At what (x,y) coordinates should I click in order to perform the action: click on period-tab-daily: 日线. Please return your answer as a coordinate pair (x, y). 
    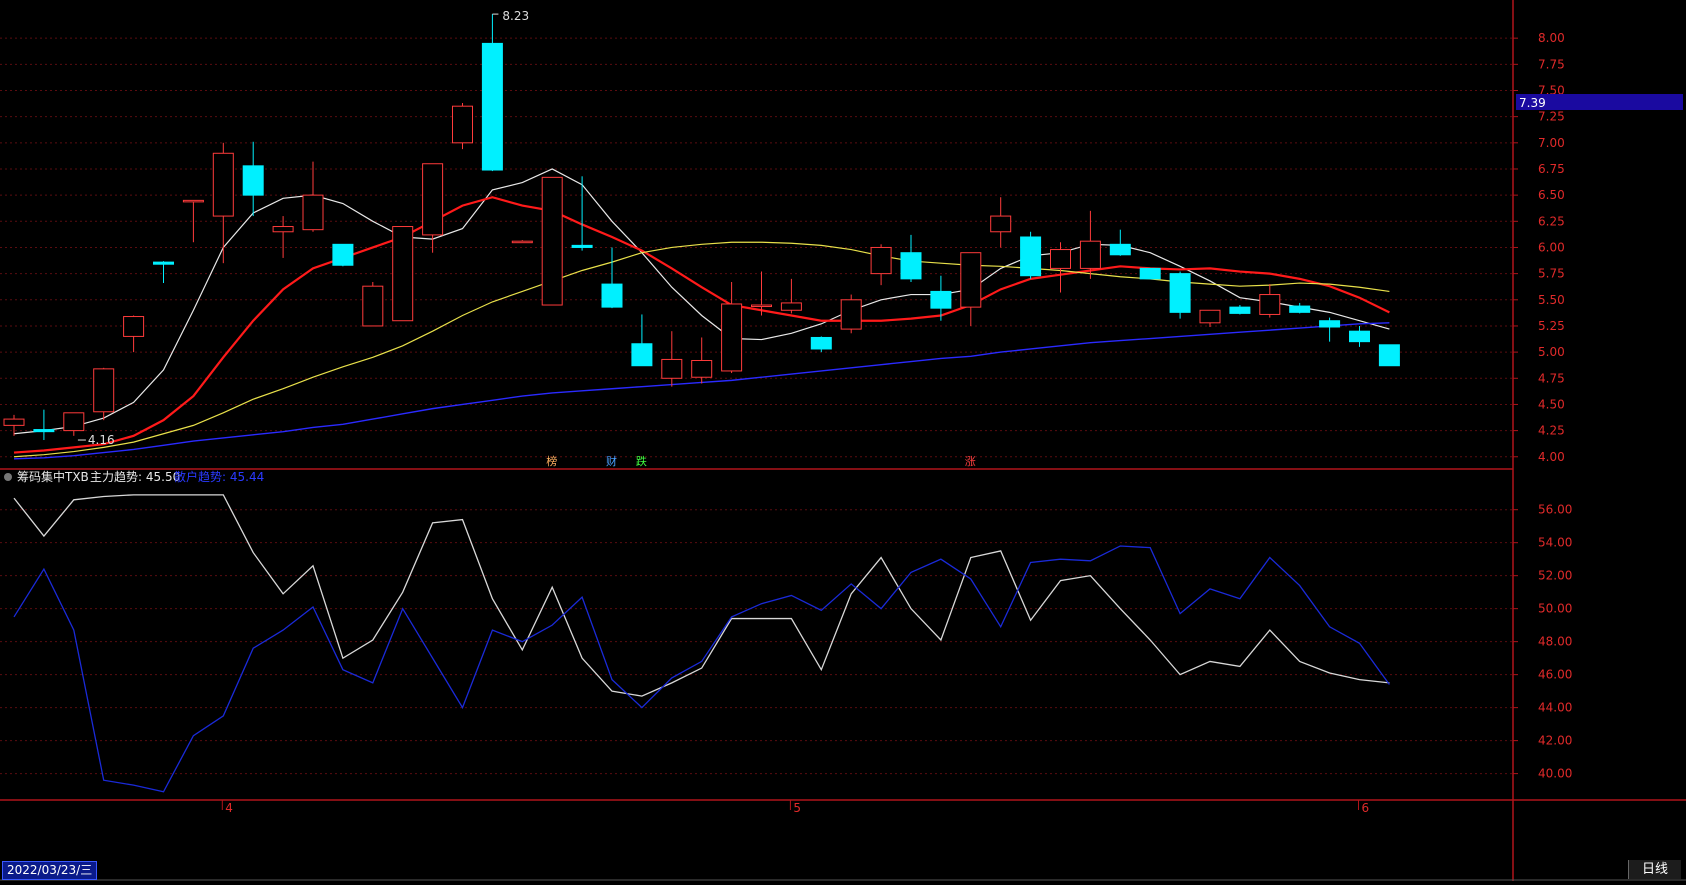
    Looking at the image, I should click on (1654, 869).